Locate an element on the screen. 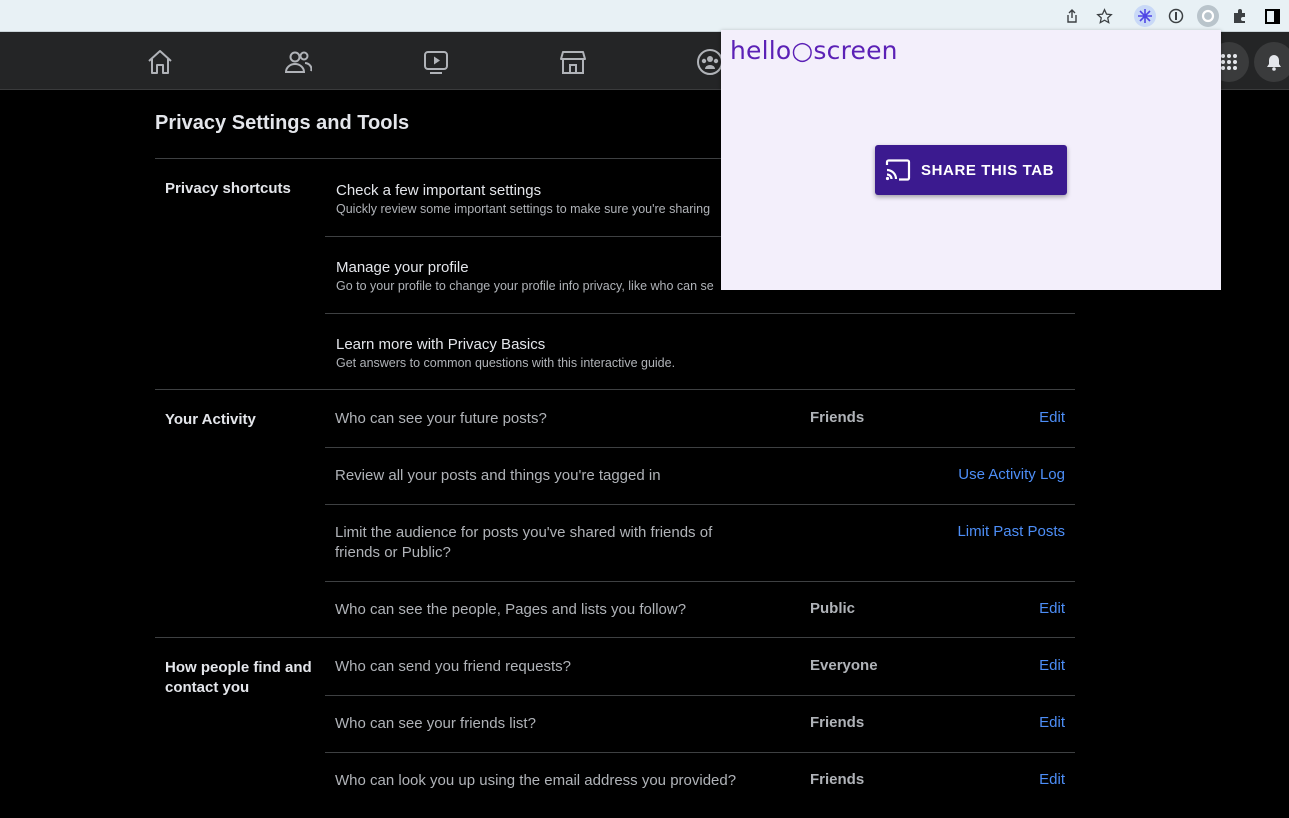 The width and height of the screenshot is (1289, 818). setting-value: Everyone is located at coordinates (844, 665).